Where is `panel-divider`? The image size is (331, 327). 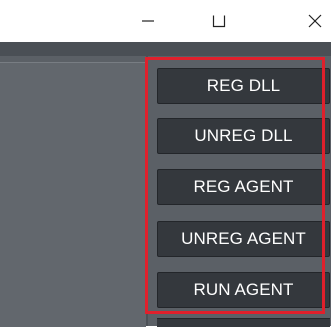
panel-divider is located at coordinates (147, 191).